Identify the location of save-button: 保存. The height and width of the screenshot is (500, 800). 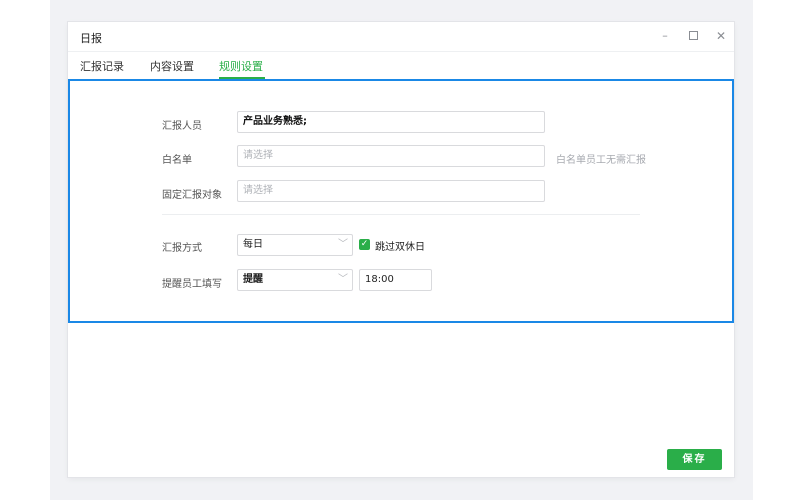
(694, 459).